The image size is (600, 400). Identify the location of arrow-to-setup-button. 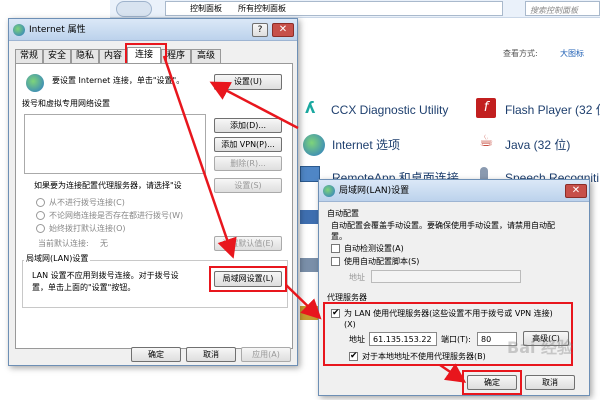
(254, 105).